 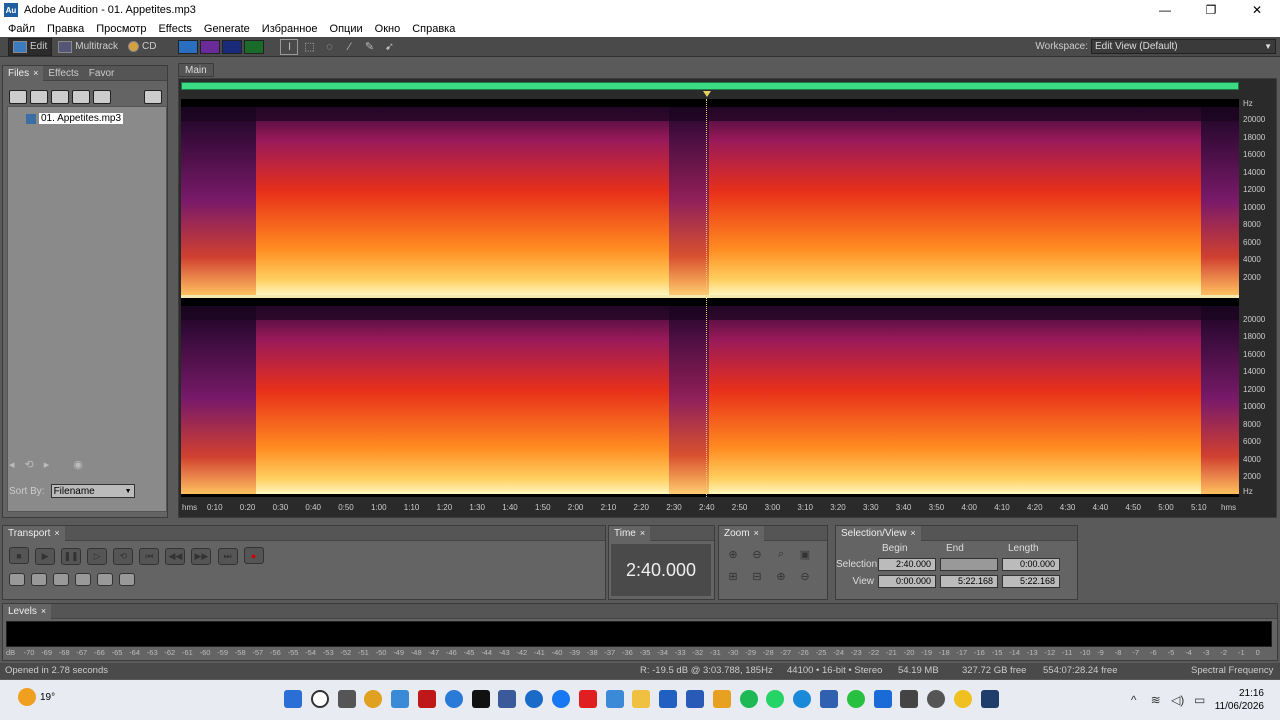 What do you see at coordinates (1239, 700) in the screenshot?
I see `clock: 21:16 11/06/2026` at bounding box center [1239, 700].